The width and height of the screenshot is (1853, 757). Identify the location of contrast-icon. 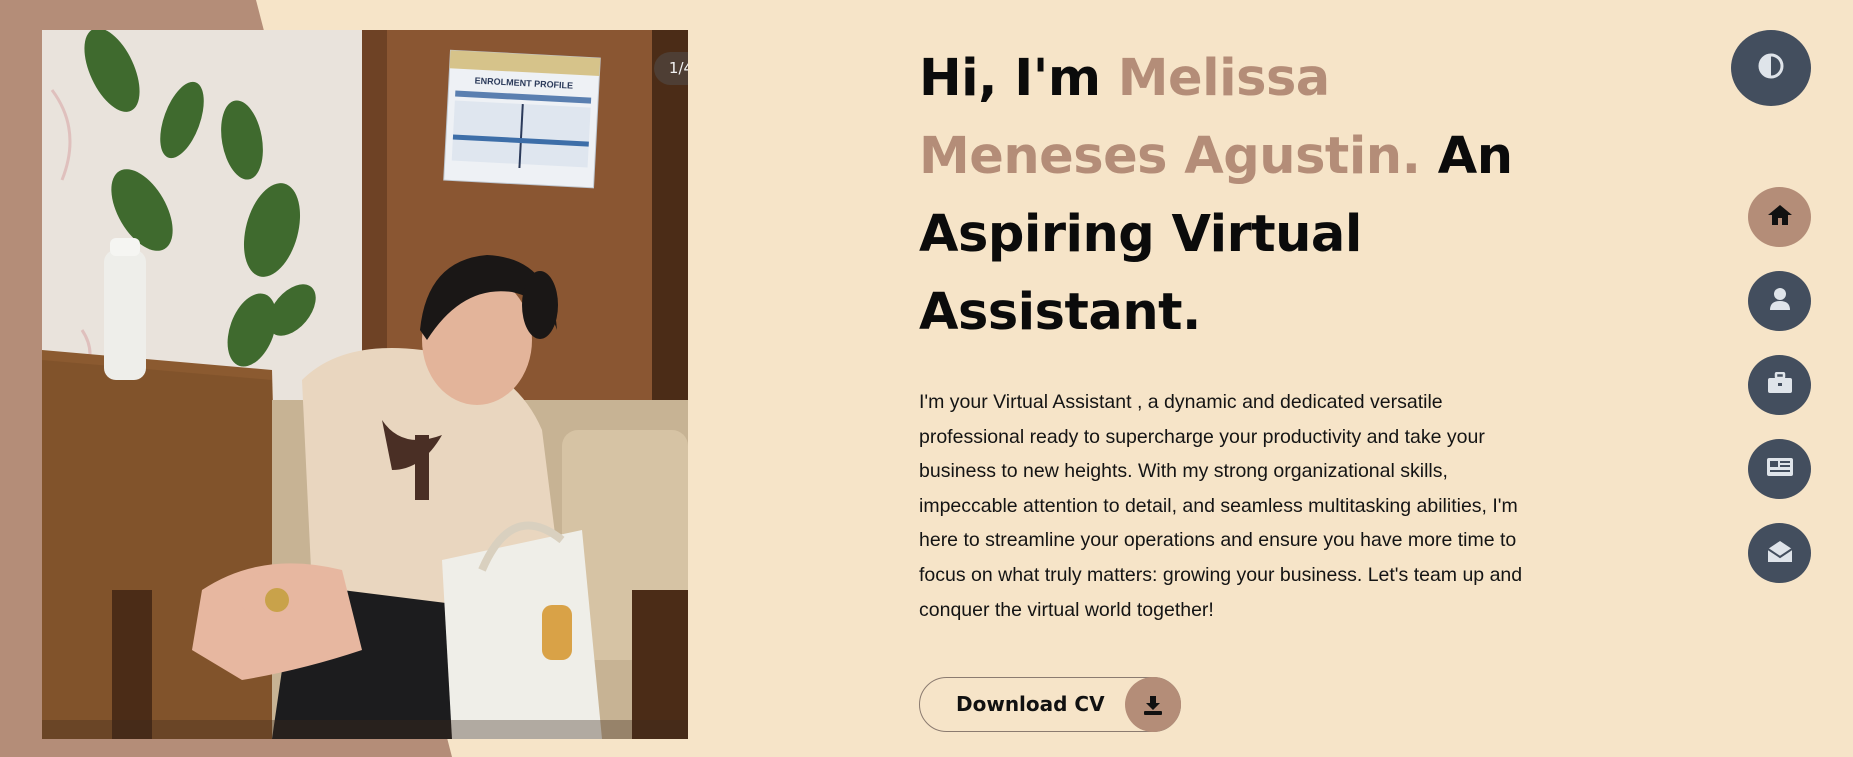
(1771, 68).